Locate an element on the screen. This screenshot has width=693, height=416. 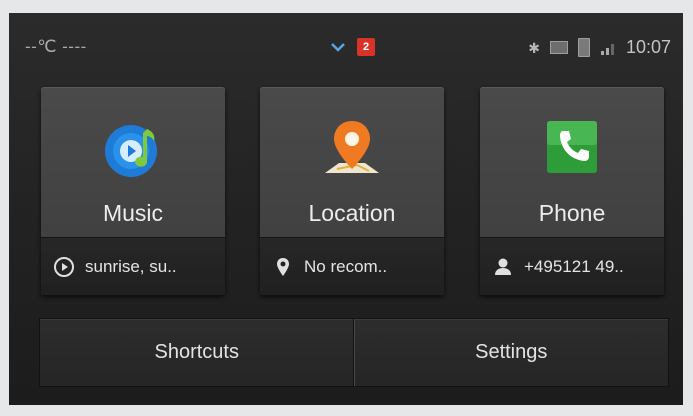
music-now-playing: sunrise, su.. is located at coordinates (133, 266).